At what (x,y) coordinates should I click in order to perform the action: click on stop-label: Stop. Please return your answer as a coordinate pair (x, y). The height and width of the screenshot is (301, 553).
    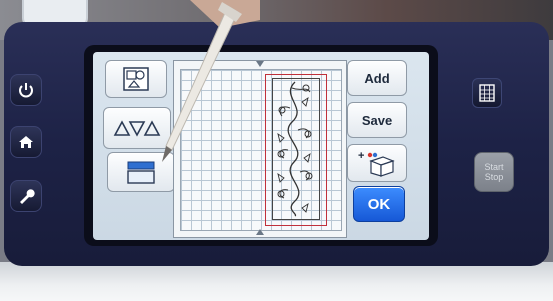
    Looking at the image, I should click on (494, 177).